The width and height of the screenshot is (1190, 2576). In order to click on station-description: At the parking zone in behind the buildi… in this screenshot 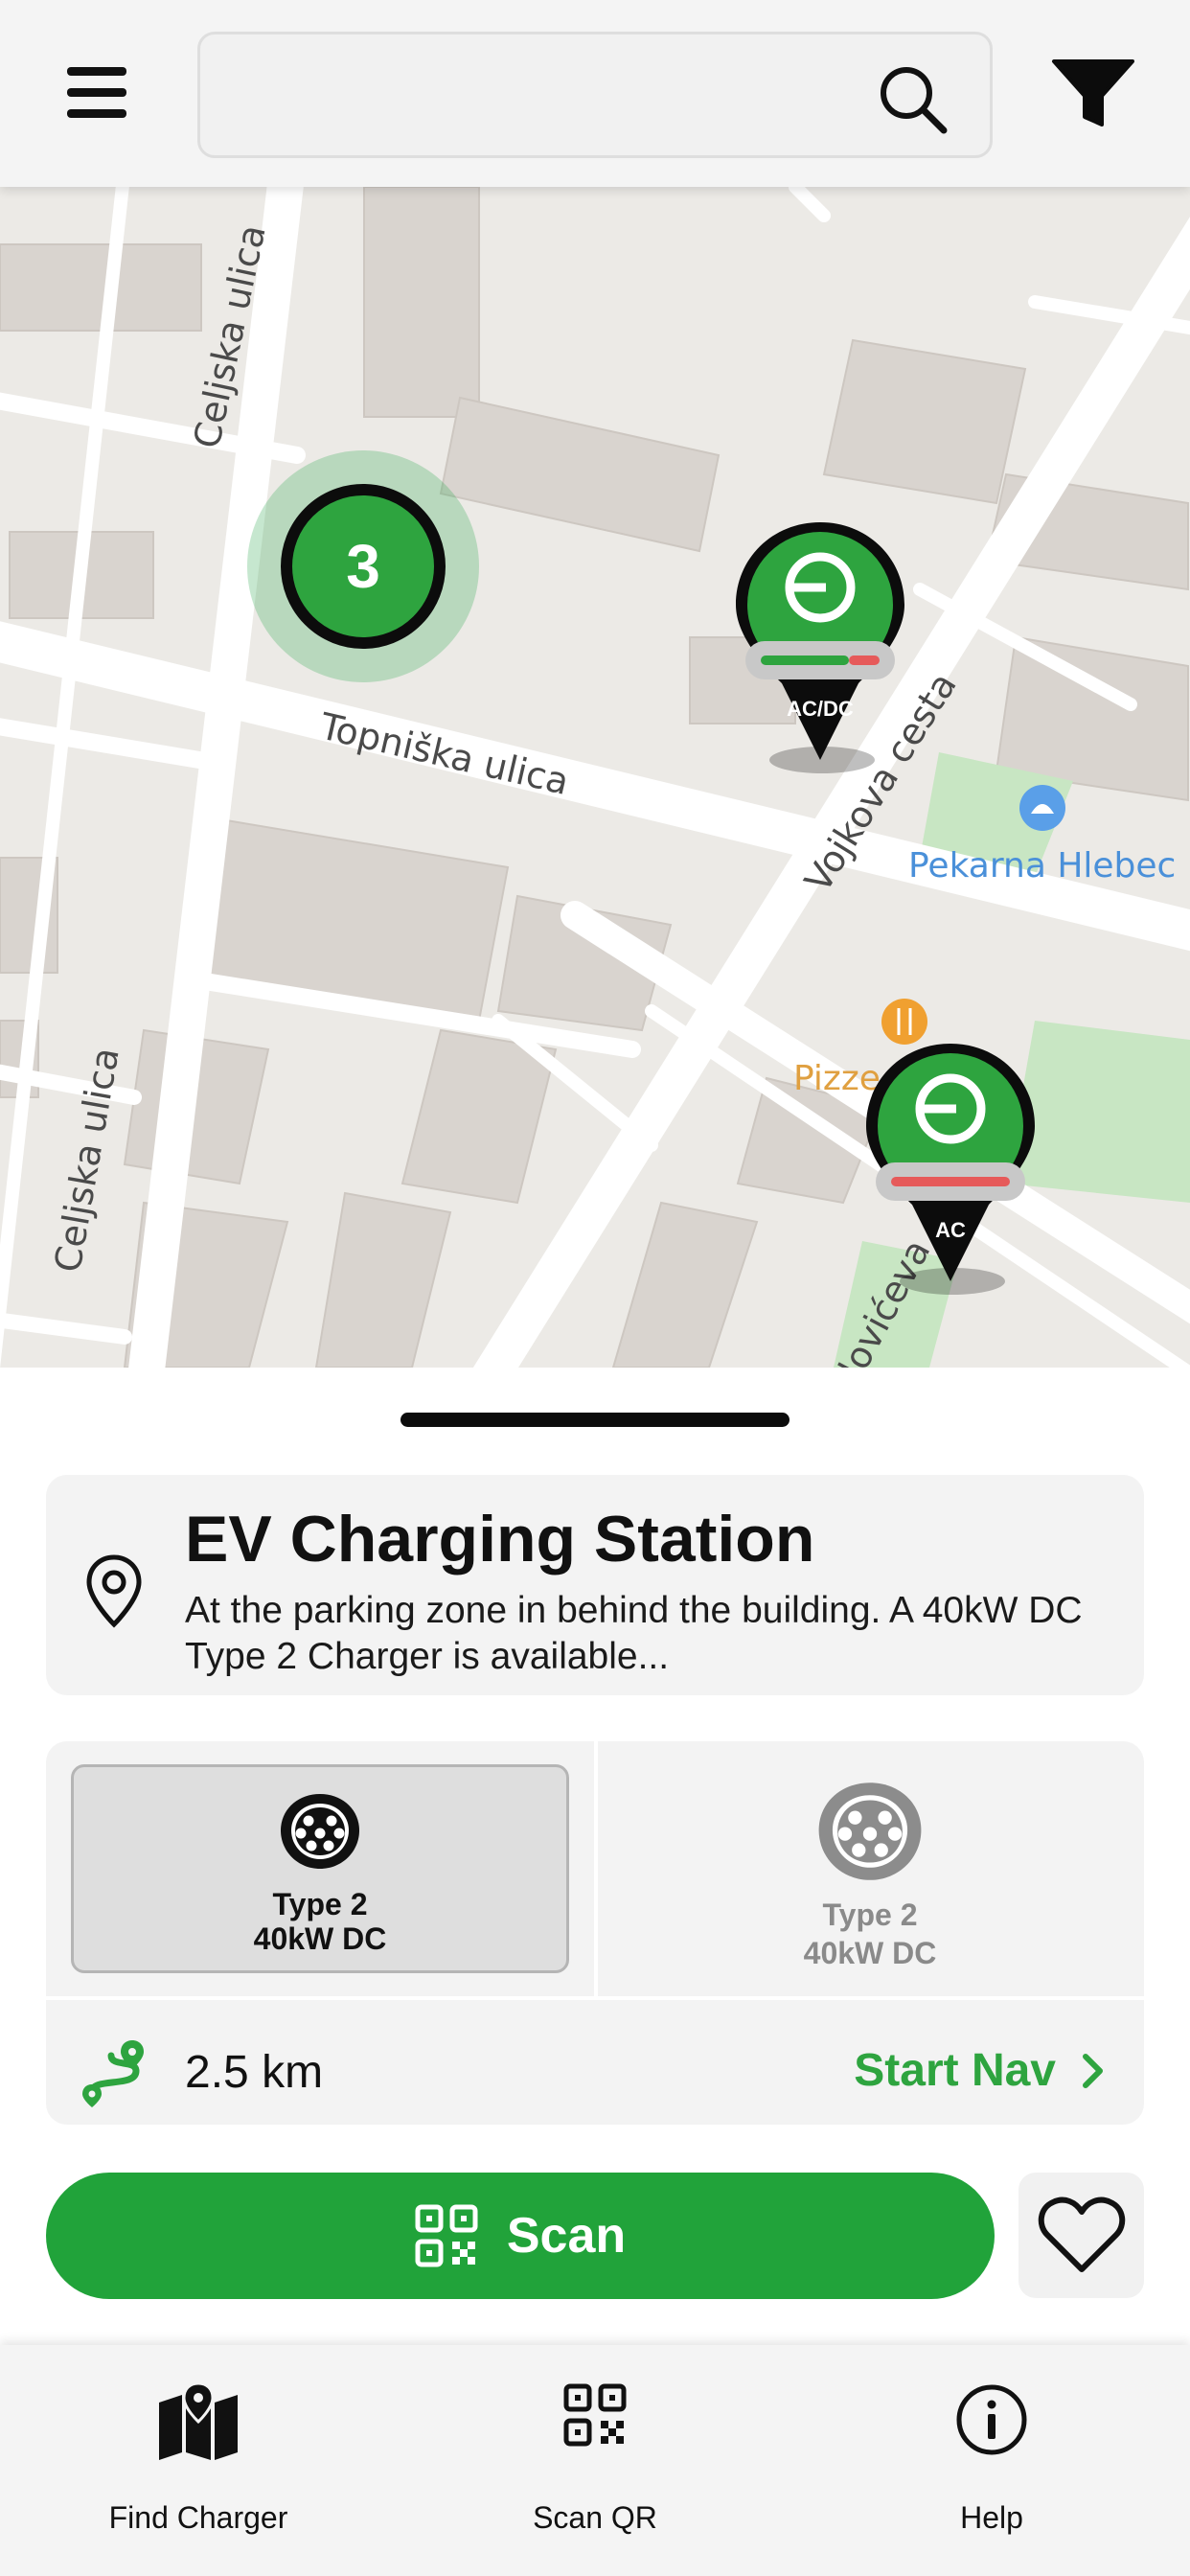, I will do `click(634, 1633)`.